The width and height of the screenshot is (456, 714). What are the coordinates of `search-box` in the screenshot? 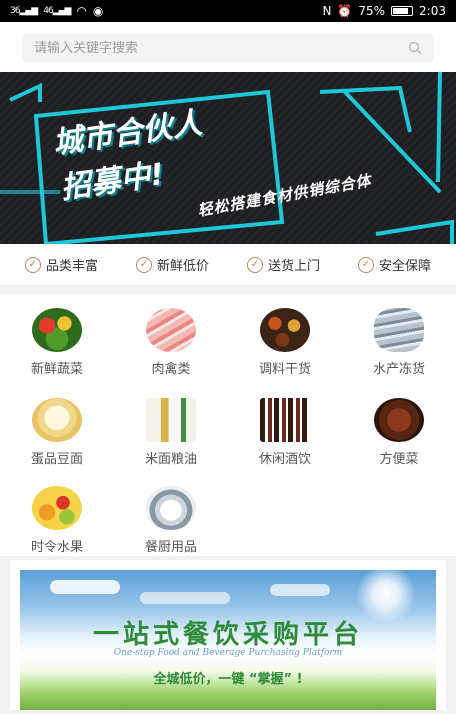 It's located at (228, 48).